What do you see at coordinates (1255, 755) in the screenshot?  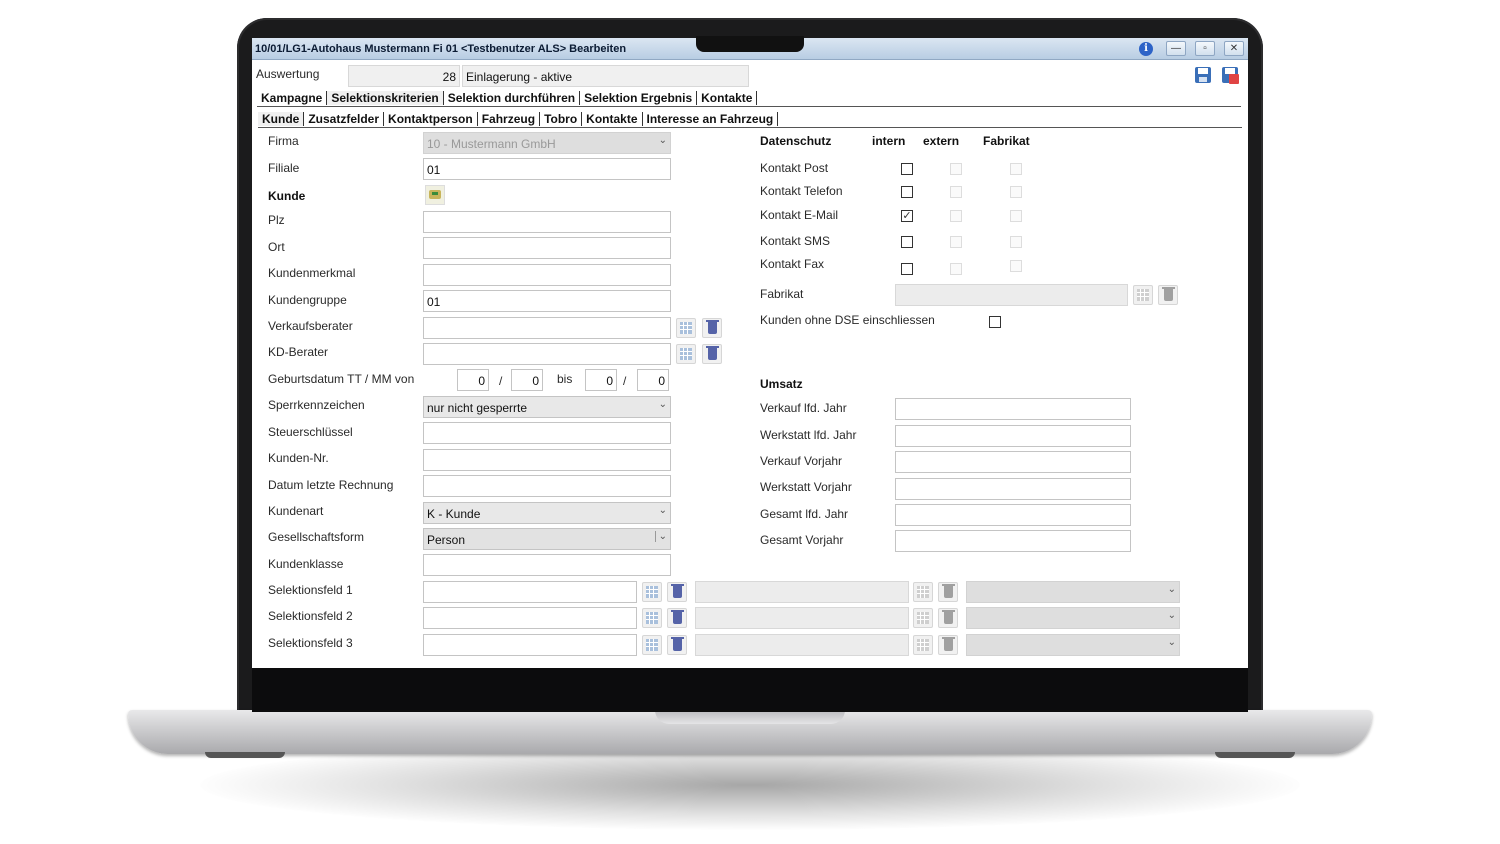 I see `laptop-foot` at bounding box center [1255, 755].